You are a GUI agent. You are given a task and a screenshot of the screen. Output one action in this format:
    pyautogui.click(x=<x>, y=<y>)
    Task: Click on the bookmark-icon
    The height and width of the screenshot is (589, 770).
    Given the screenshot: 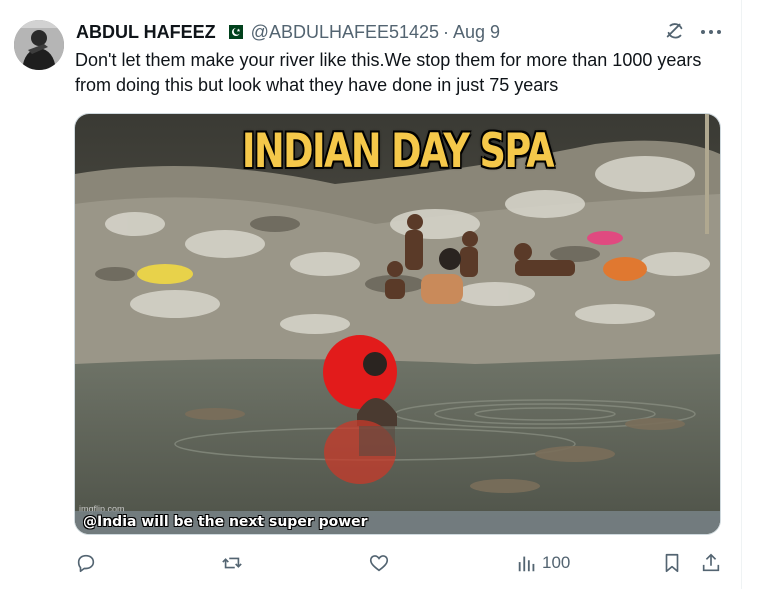 What is the action you would take?
    pyautogui.click(x=672, y=563)
    